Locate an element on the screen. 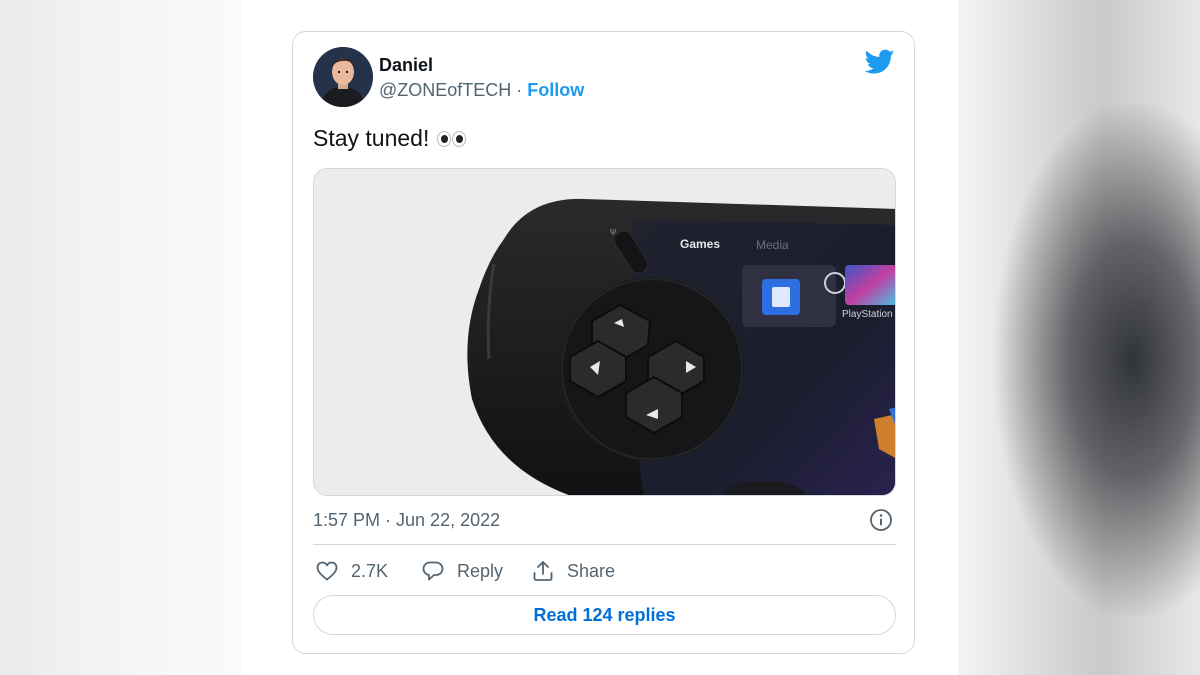 Image resolution: width=1200 pixels, height=675 pixels. twitter-bird-icon is located at coordinates (880, 62).